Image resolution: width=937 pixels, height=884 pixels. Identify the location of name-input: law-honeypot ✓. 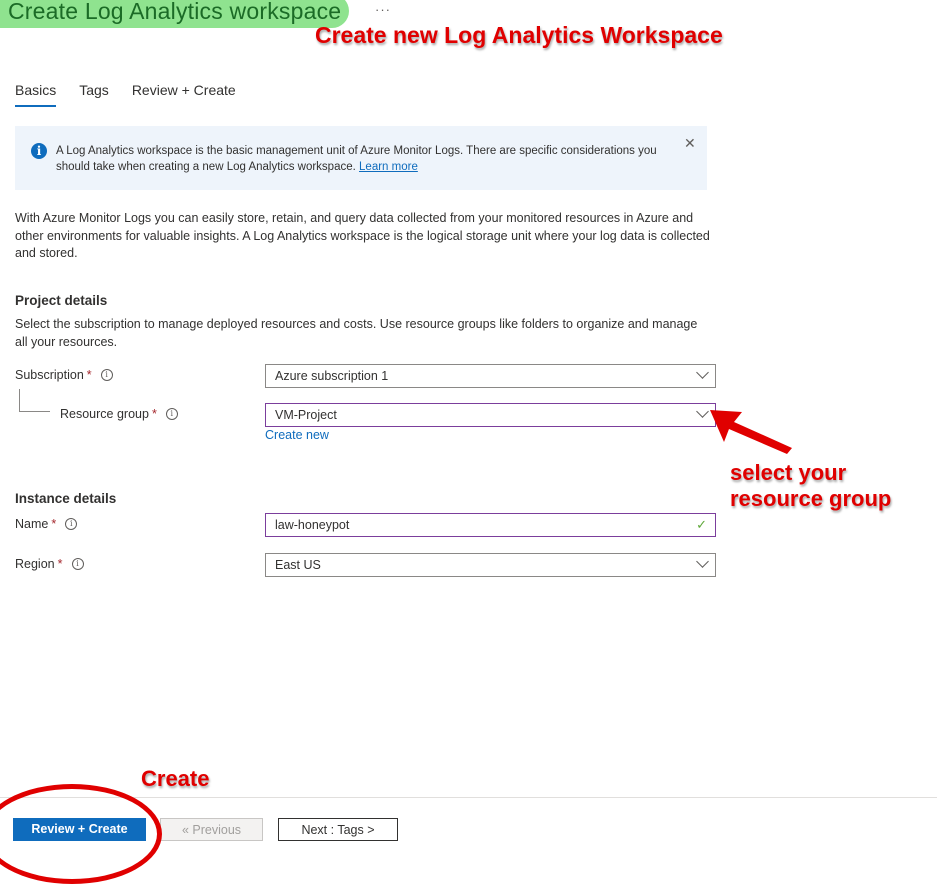
(490, 525).